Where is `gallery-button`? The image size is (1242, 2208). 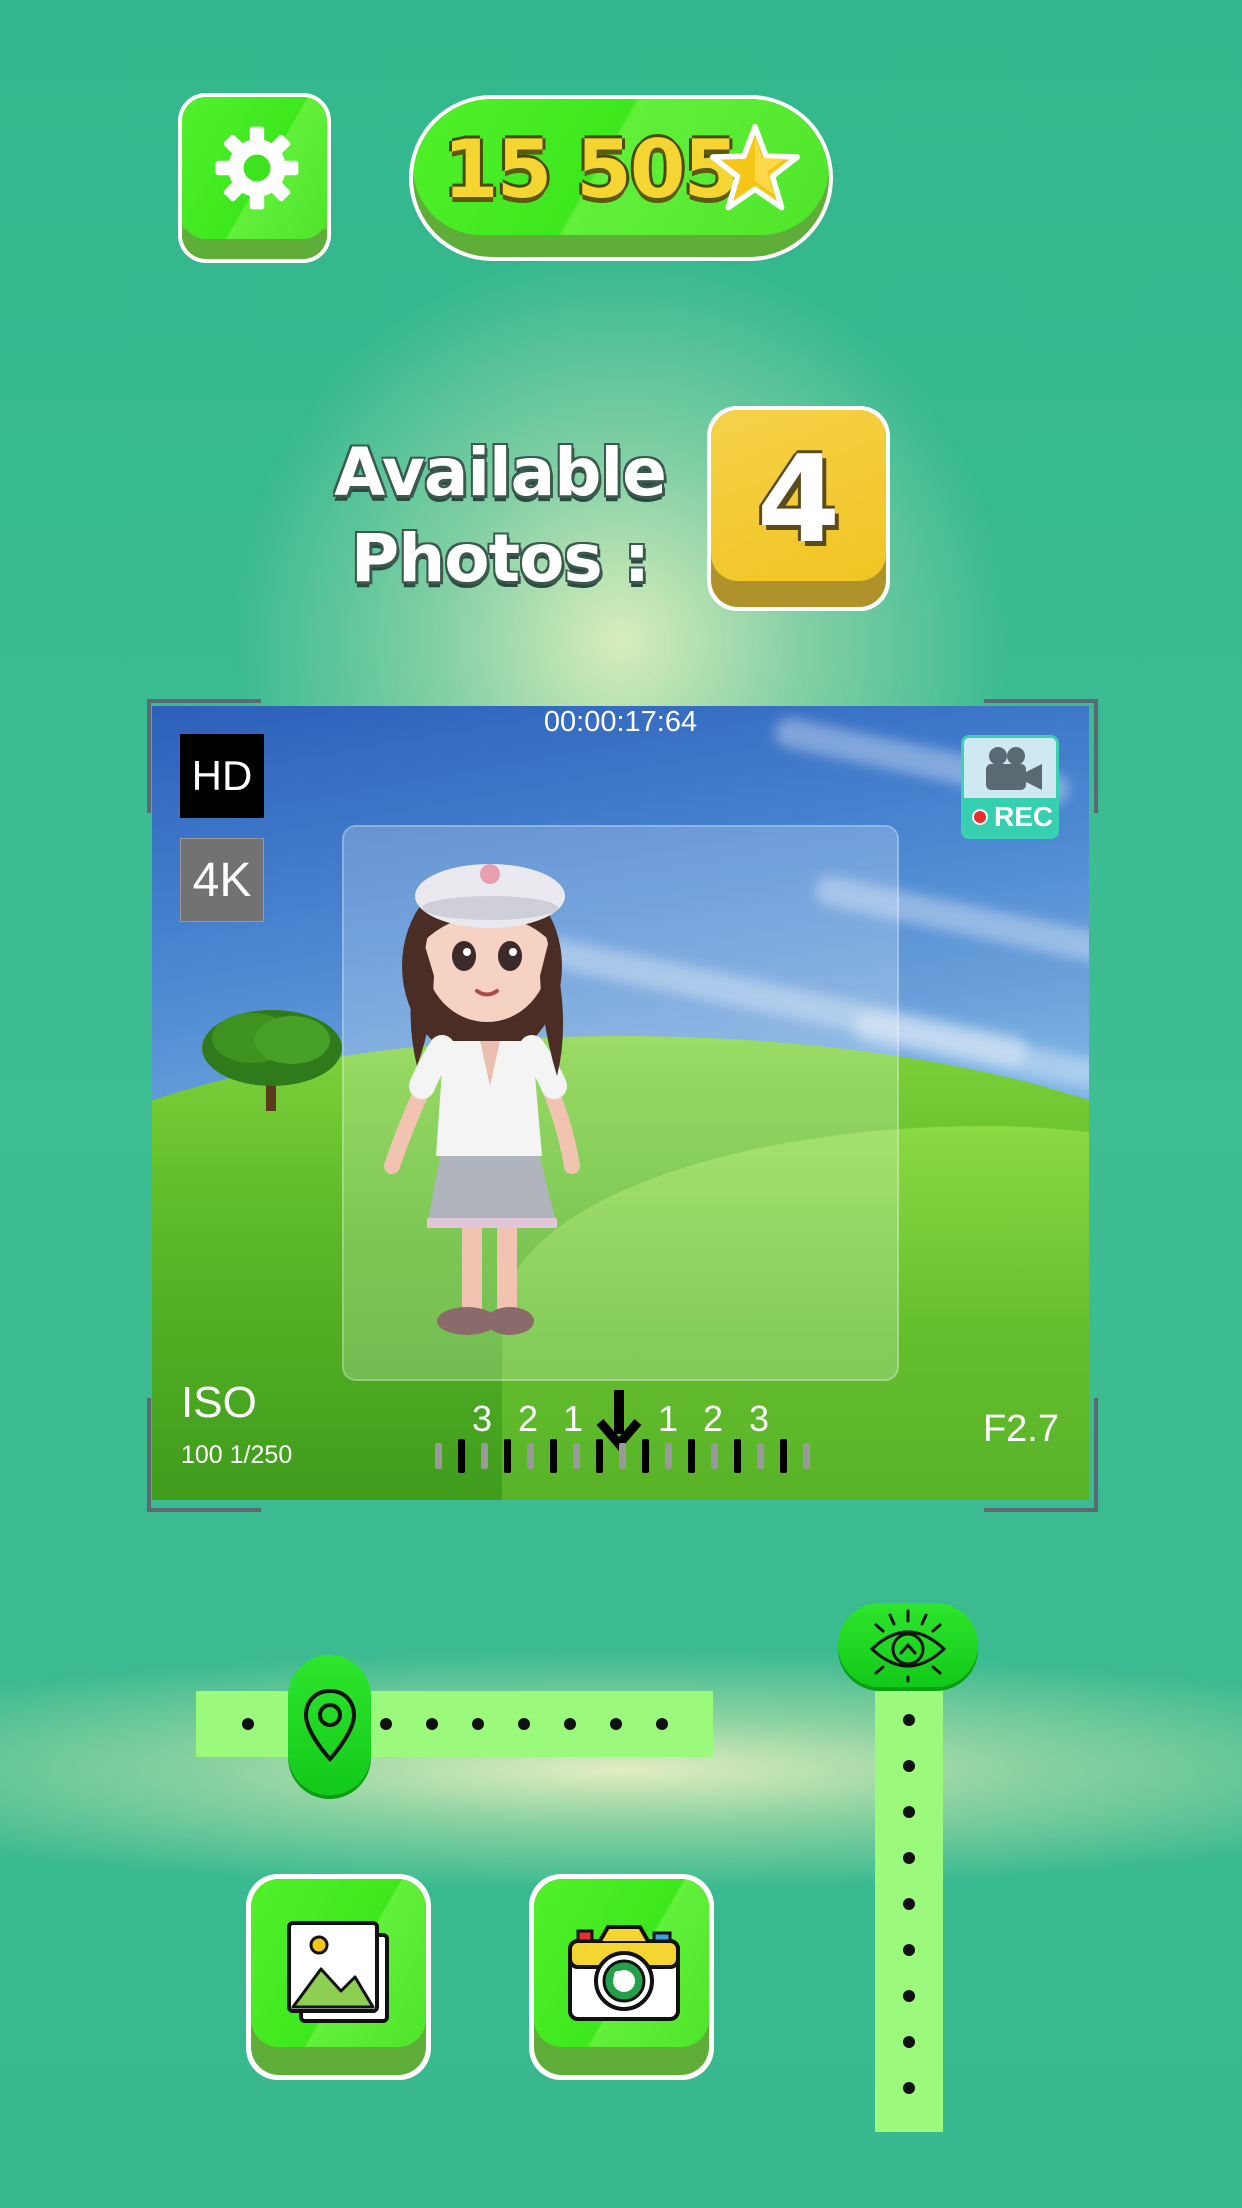 gallery-button is located at coordinates (338, 1977).